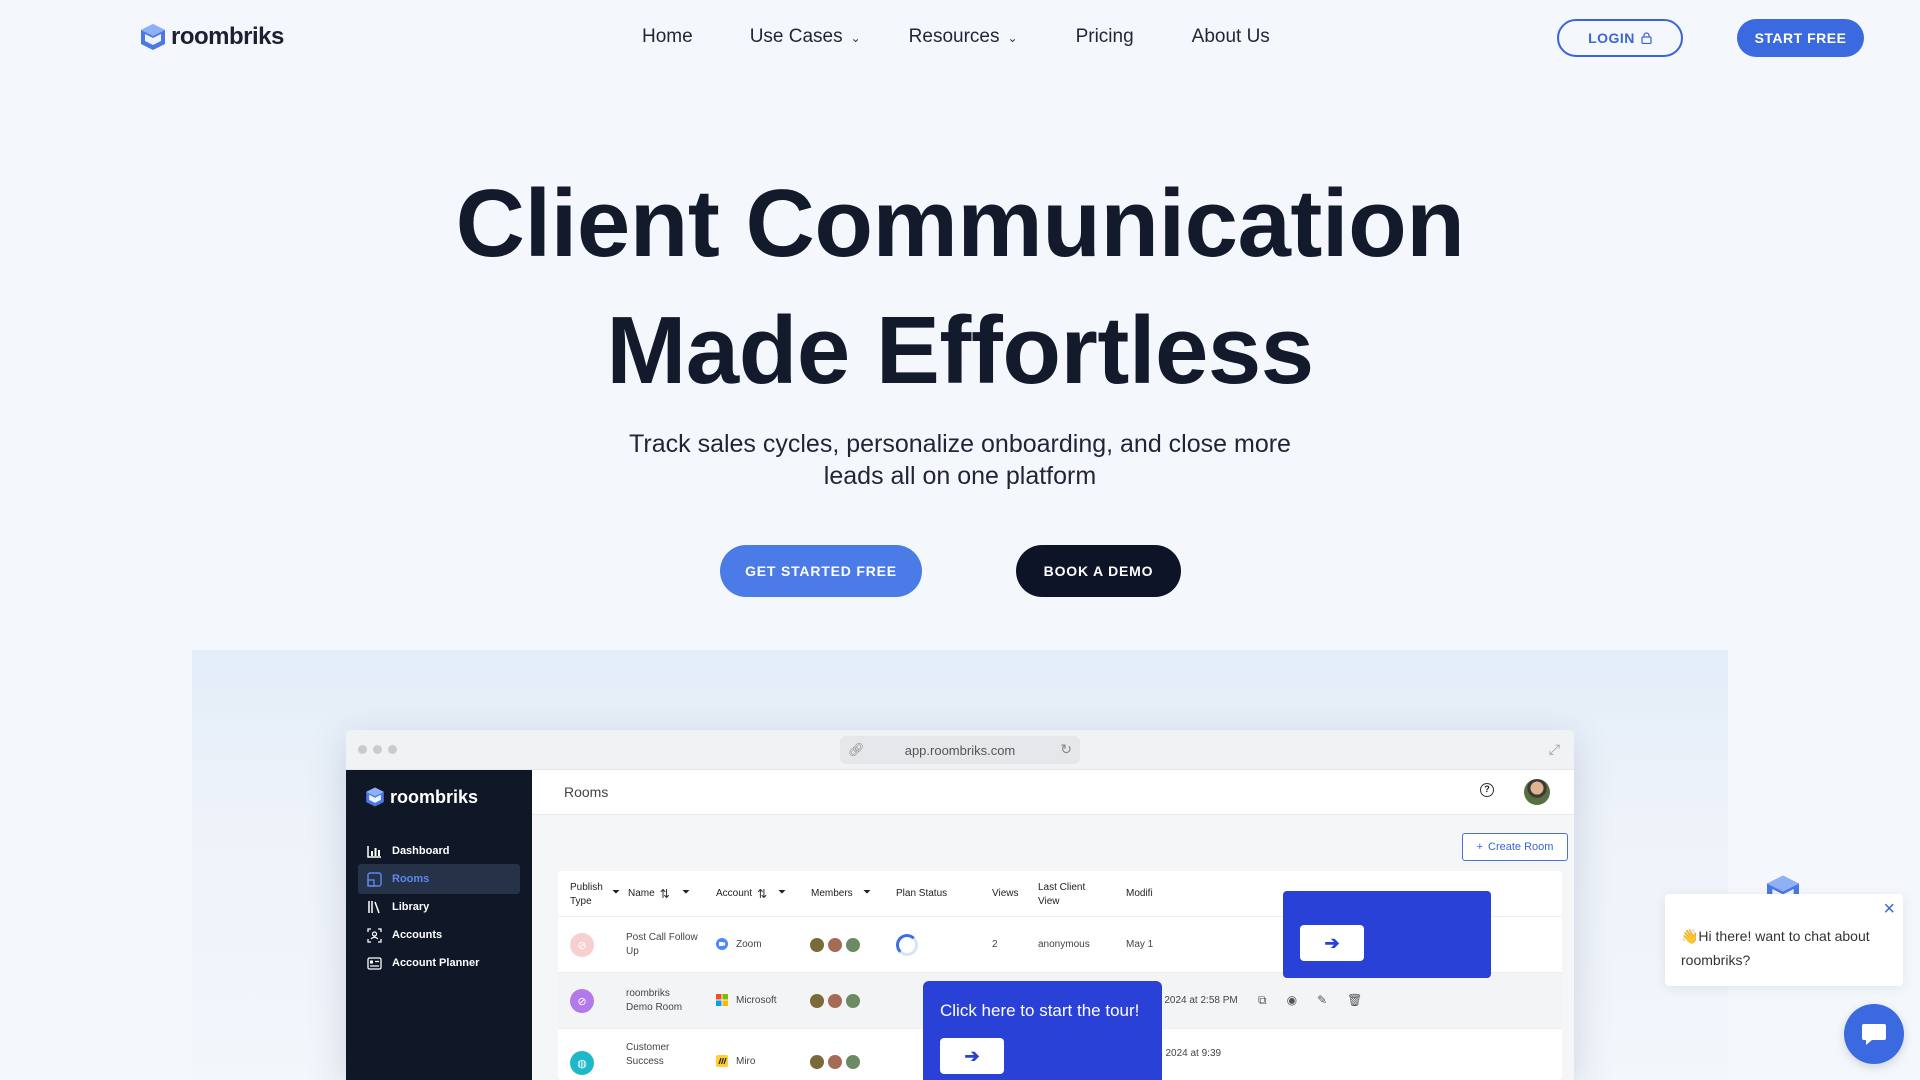 Image resolution: width=1920 pixels, height=1080 pixels. Describe the element at coordinates (648, 993) in the screenshot. I see `room-name-line: roombriks` at that location.